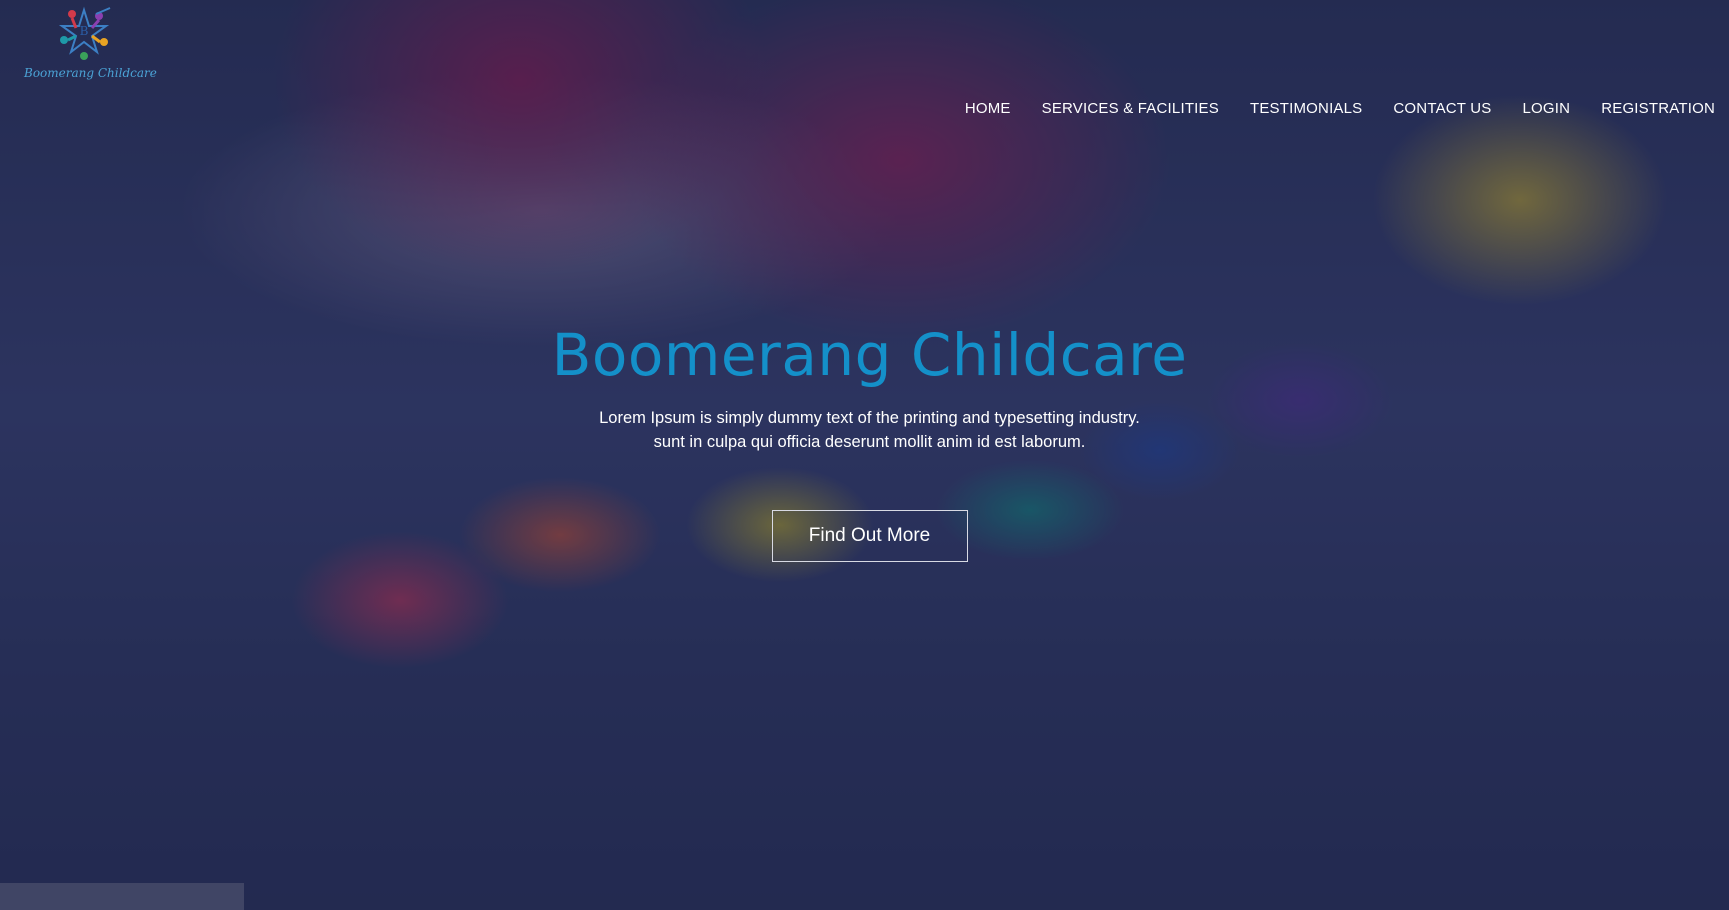 The width and height of the screenshot is (1729, 910). I want to click on nav-link-login: LOGIN, so click(1547, 108).